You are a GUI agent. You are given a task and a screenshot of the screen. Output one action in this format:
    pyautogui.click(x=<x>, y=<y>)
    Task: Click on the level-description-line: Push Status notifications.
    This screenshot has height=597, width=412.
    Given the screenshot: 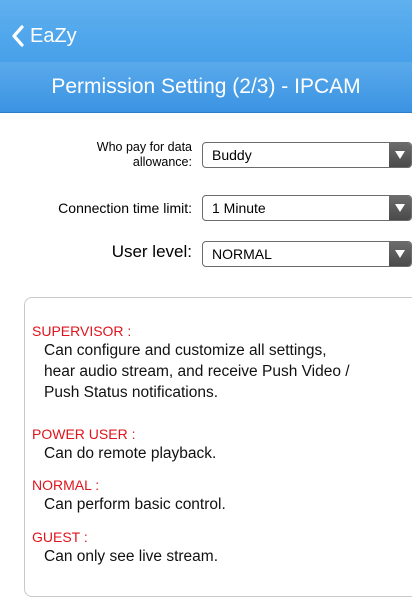 What is the action you would take?
    pyautogui.click(x=131, y=392)
    